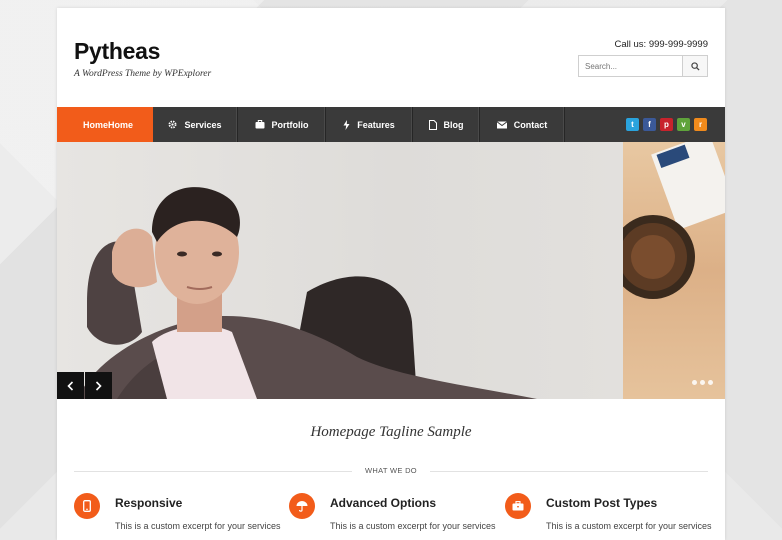 The width and height of the screenshot is (782, 540). What do you see at coordinates (501, 124) in the screenshot?
I see `envelope-icon` at bounding box center [501, 124].